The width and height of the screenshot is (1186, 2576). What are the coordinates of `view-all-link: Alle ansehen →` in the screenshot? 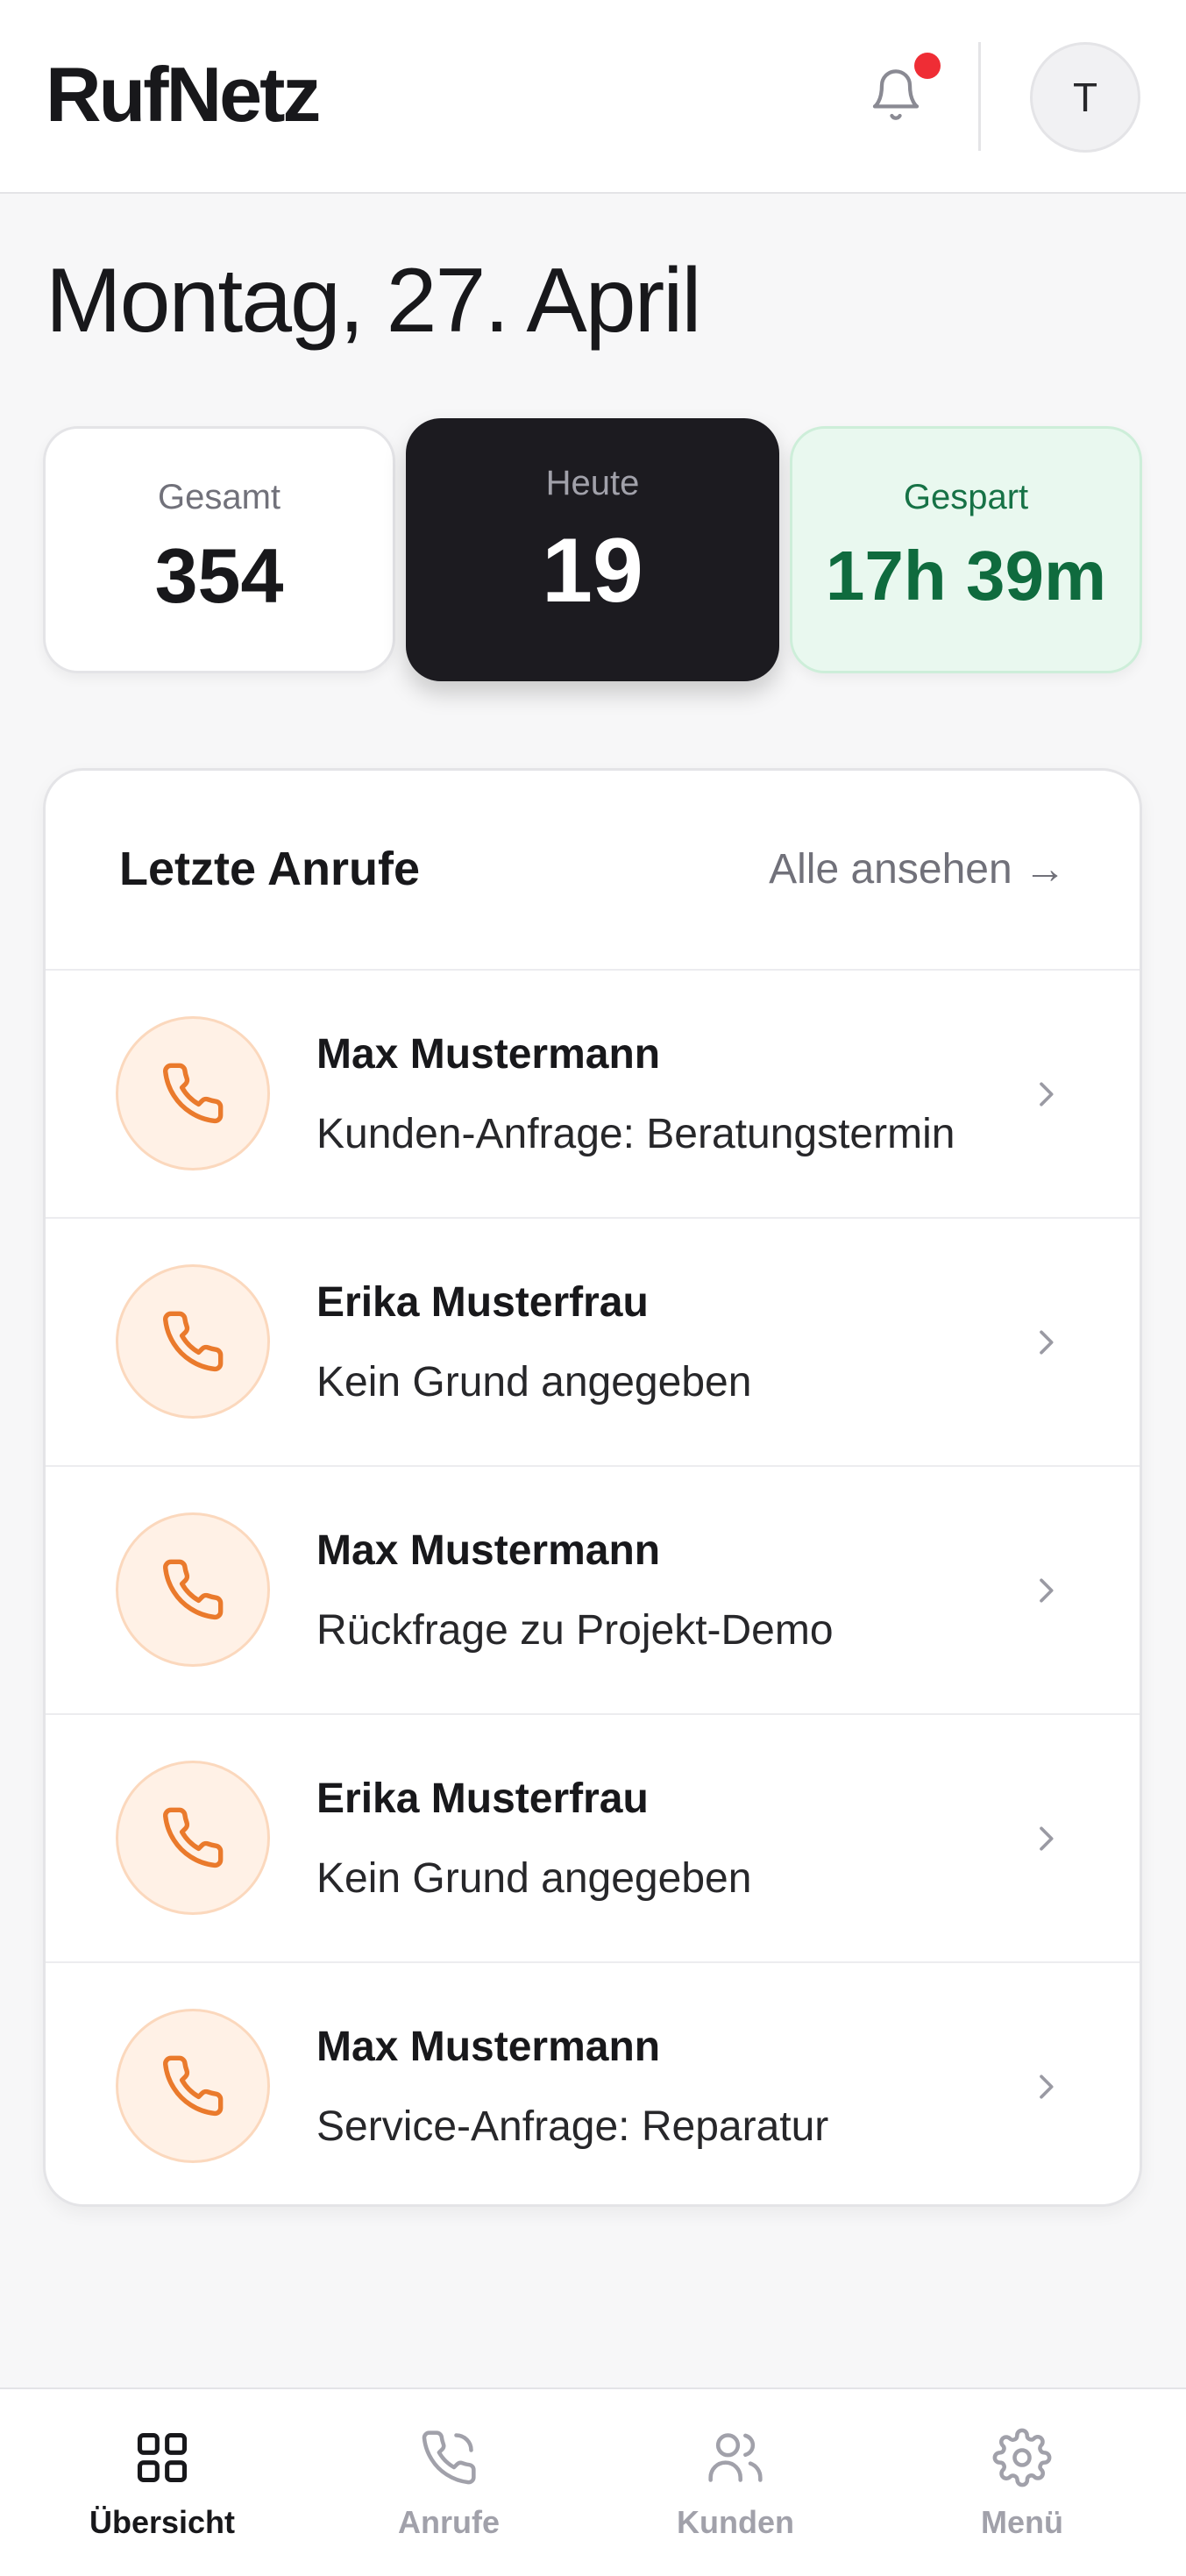 It's located at (918, 869).